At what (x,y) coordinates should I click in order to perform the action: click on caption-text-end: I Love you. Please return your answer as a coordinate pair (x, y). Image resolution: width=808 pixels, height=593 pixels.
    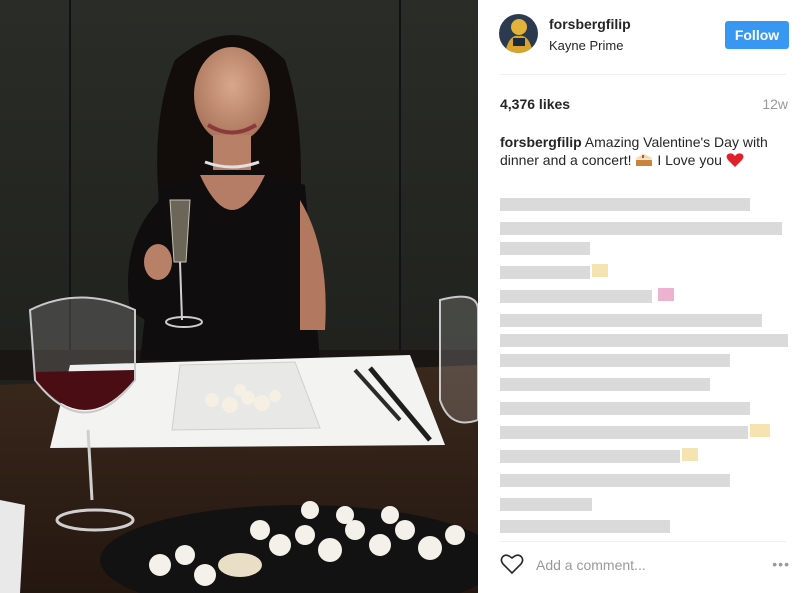
    Looking at the image, I should click on (689, 160).